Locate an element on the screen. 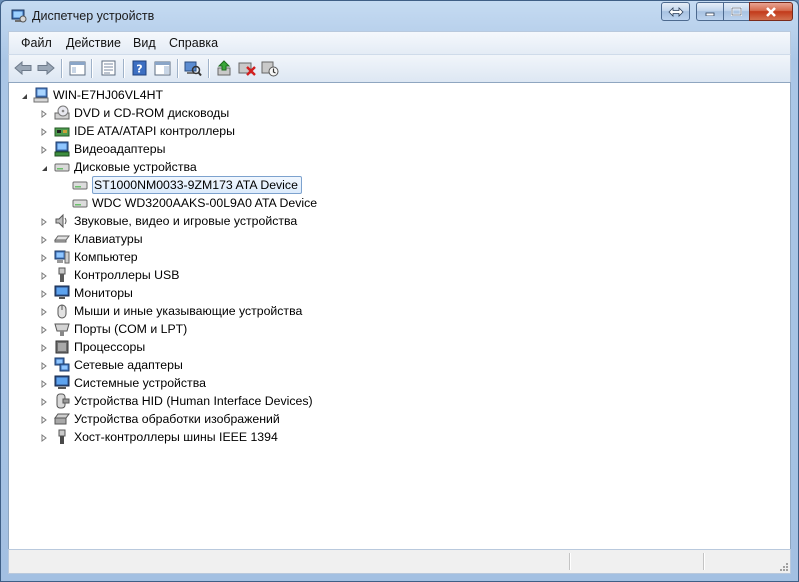 This screenshot has width=799, height=582. properties-button is located at coordinates (108, 68).